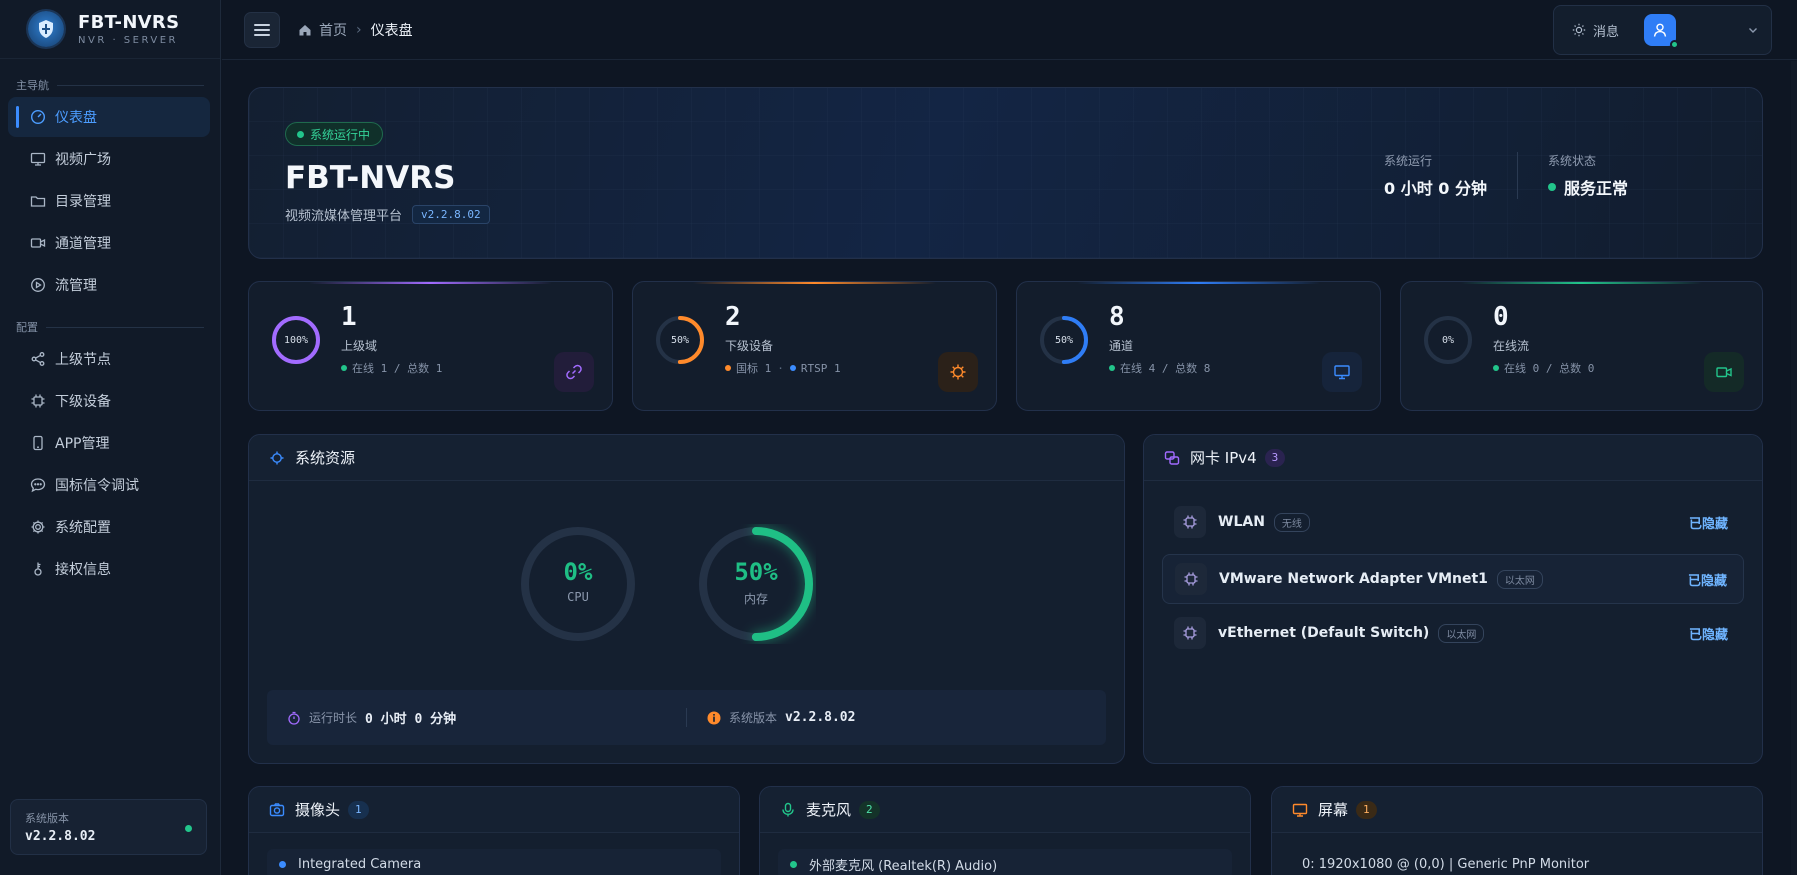 Image resolution: width=1797 pixels, height=875 pixels. What do you see at coordinates (756, 584) in the screenshot?
I see `memory-gauge: 50% 内存` at bounding box center [756, 584].